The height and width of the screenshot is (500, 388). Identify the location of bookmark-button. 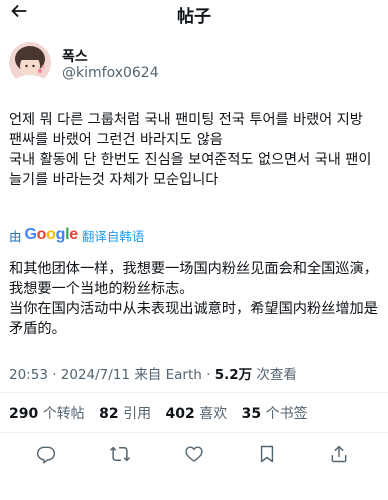
(267, 454).